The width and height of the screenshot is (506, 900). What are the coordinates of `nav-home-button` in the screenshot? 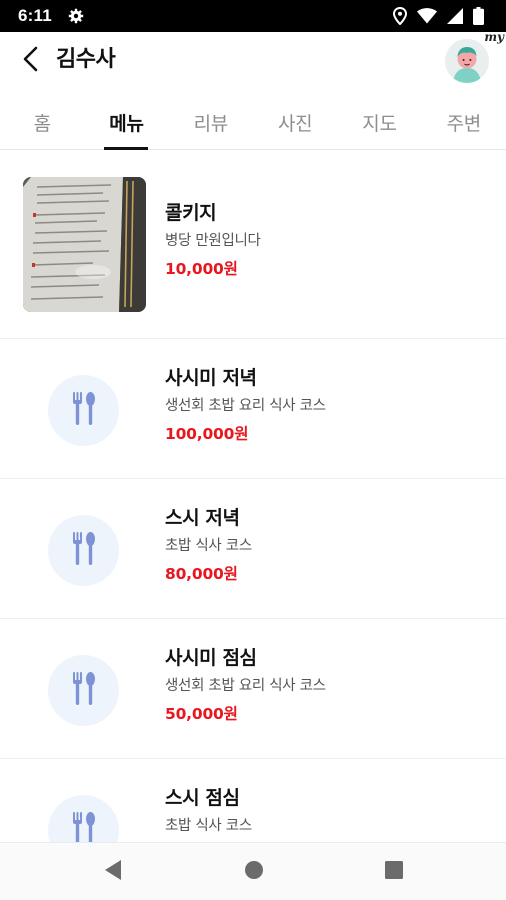 It's located at (254, 872).